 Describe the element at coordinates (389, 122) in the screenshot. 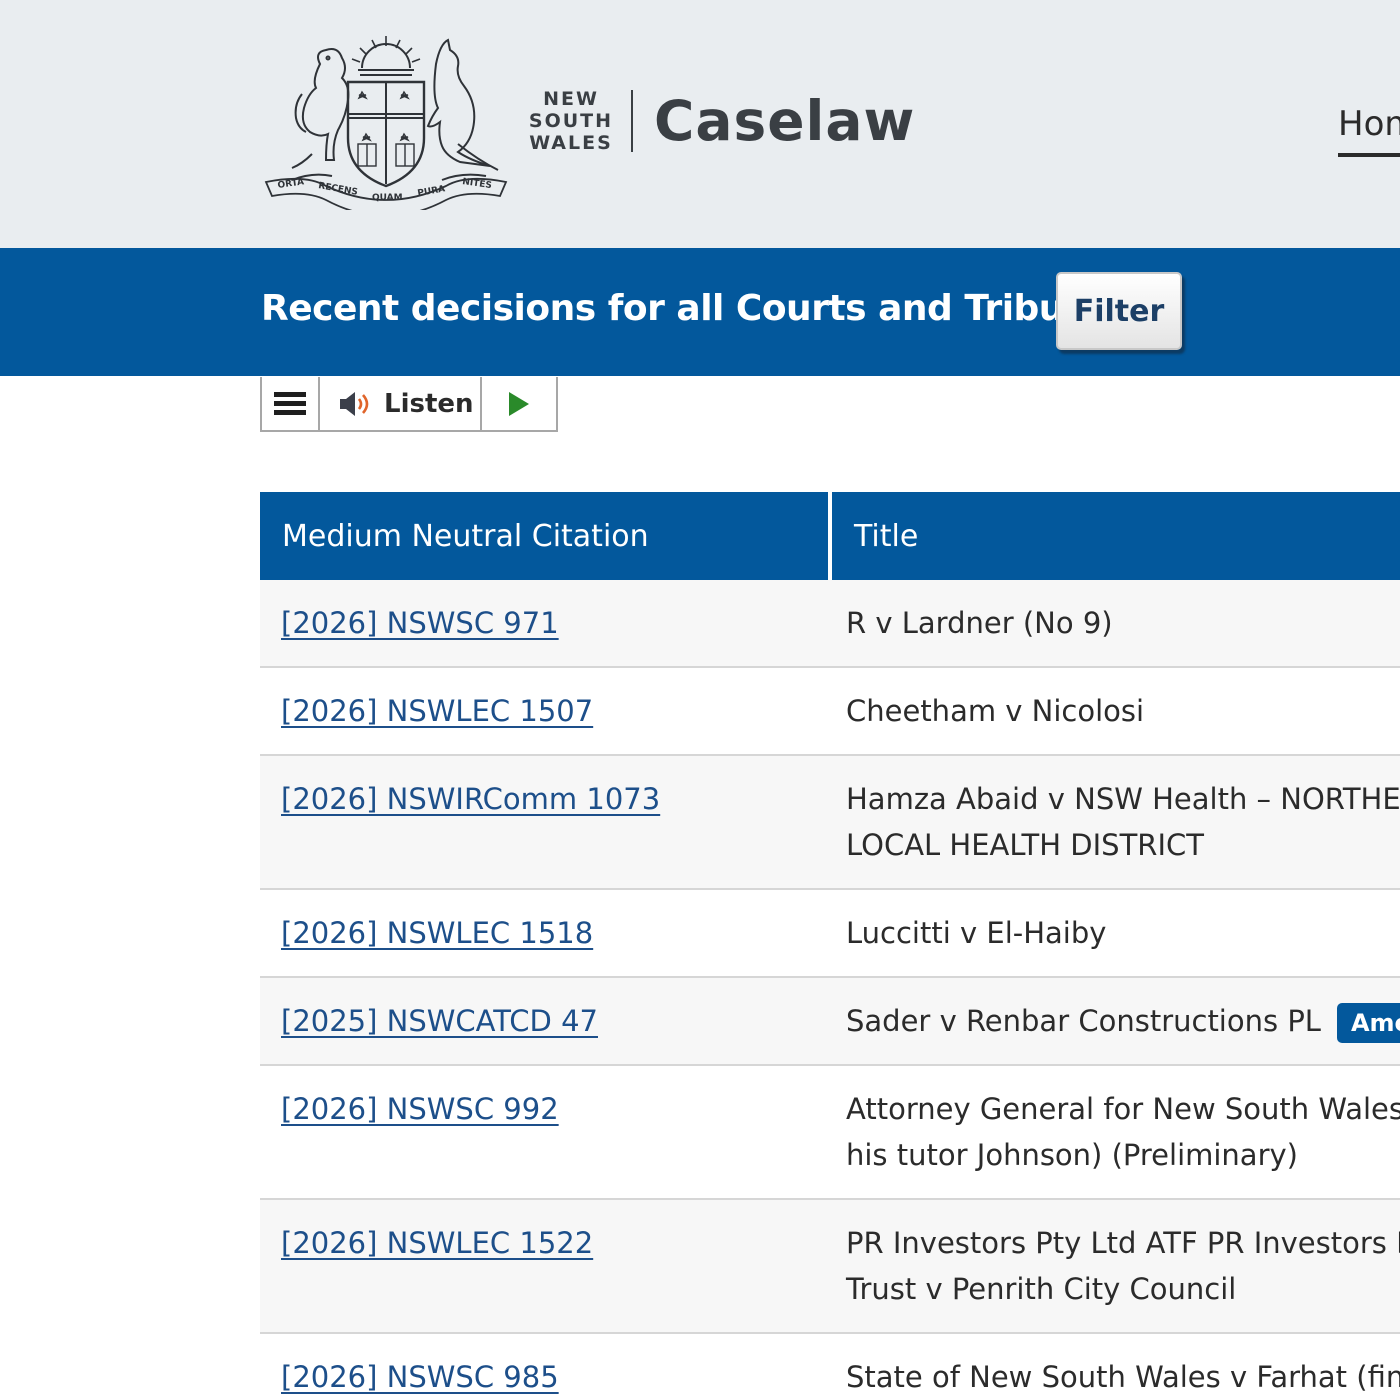

I see `nsw-coat-of-arms-icon: ORTA RECENS QUAM PURA NITES` at that location.